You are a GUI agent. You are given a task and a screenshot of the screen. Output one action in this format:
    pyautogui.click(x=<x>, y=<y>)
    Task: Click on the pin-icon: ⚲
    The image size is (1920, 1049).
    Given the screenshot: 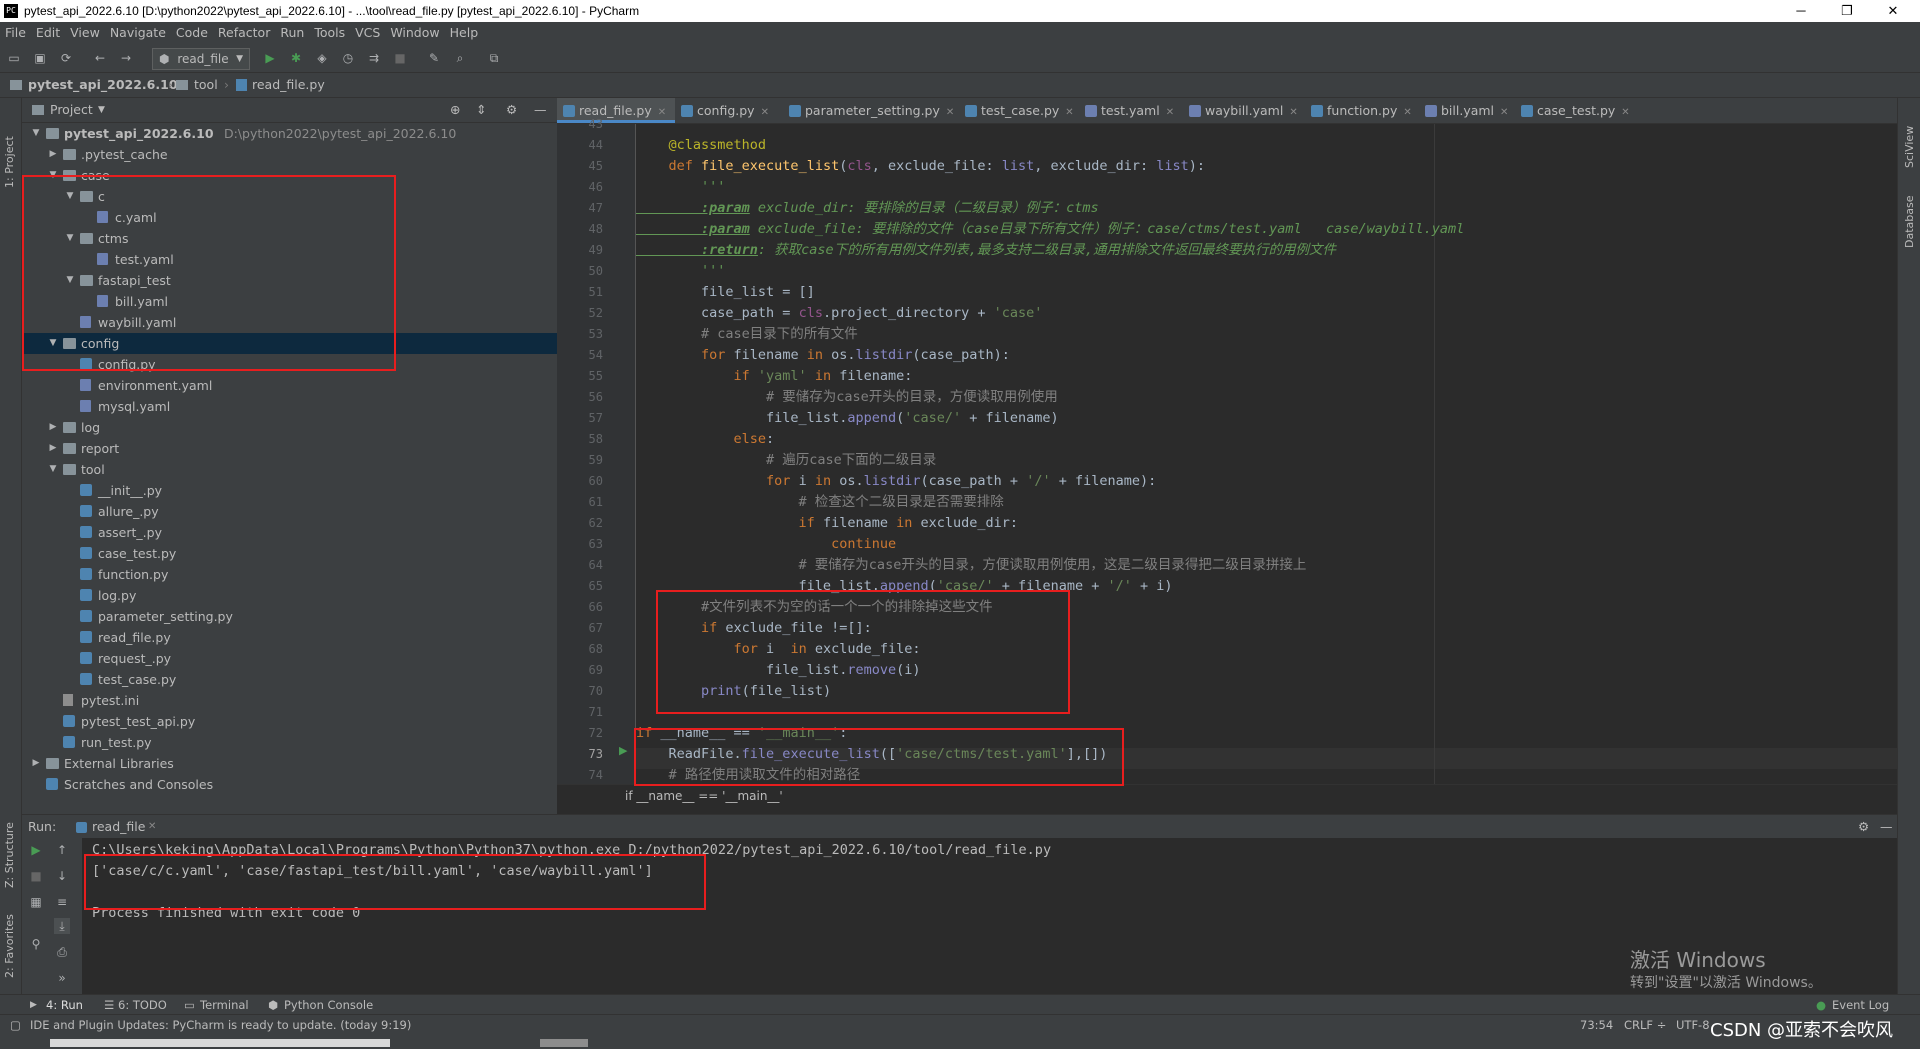 What is the action you would take?
    pyautogui.click(x=36, y=944)
    